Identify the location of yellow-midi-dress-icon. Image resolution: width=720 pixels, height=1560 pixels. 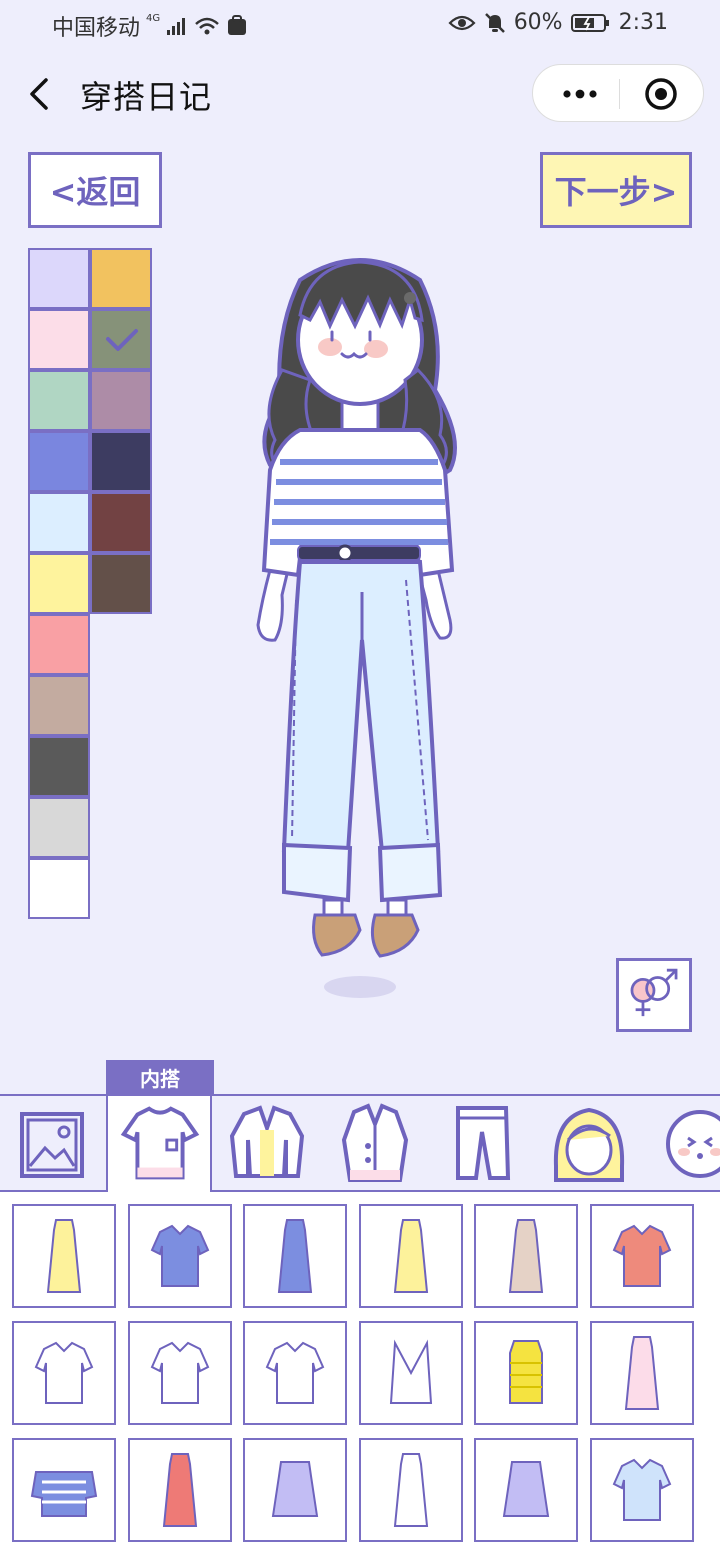
(410, 1256).